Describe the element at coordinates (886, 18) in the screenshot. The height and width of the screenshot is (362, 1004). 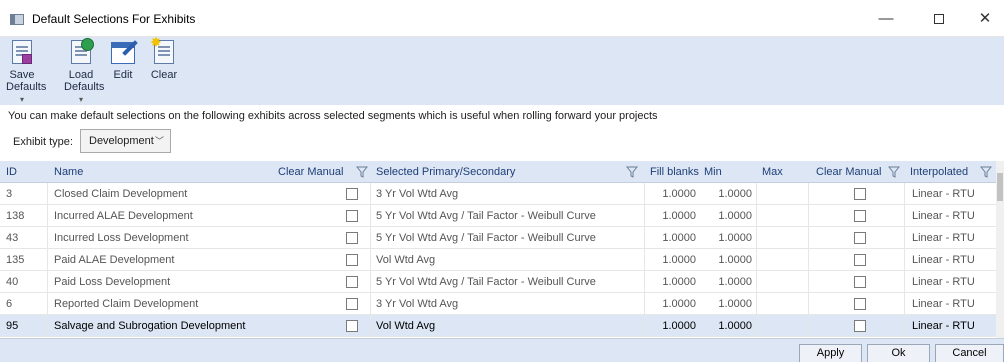
I see `minimize-button: —` at that location.